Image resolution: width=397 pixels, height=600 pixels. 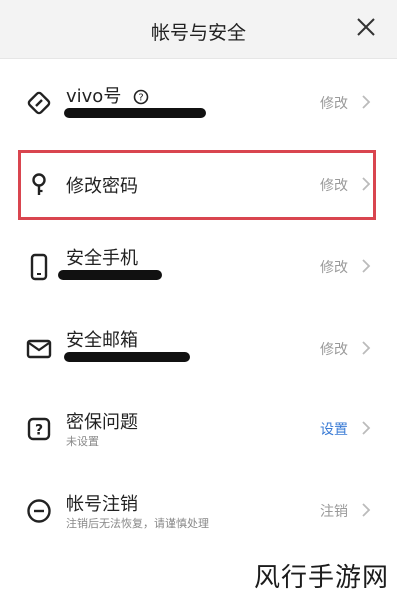 I want to click on row-security-question: ? 密保问题 未设置 设置, so click(x=198, y=429).